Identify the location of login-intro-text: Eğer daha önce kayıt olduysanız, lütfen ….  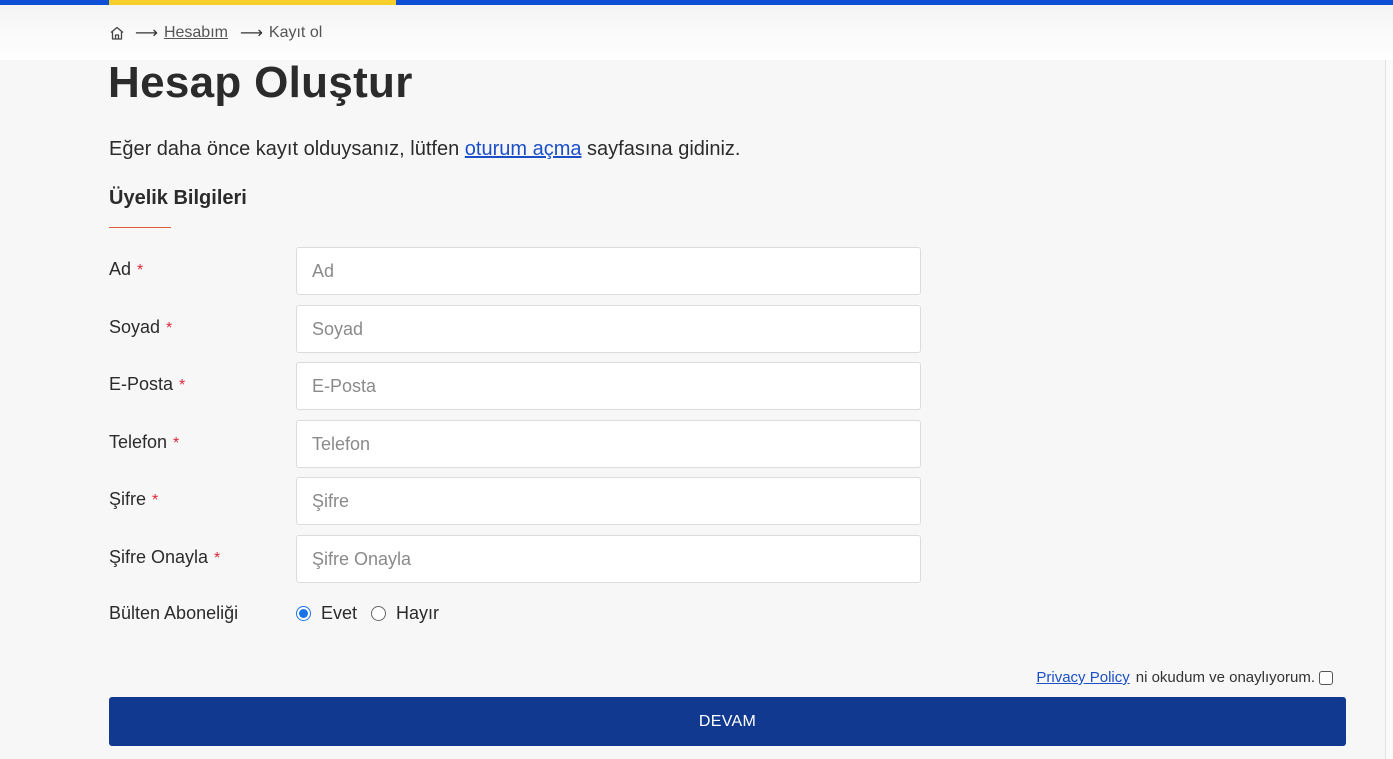
(424, 149).